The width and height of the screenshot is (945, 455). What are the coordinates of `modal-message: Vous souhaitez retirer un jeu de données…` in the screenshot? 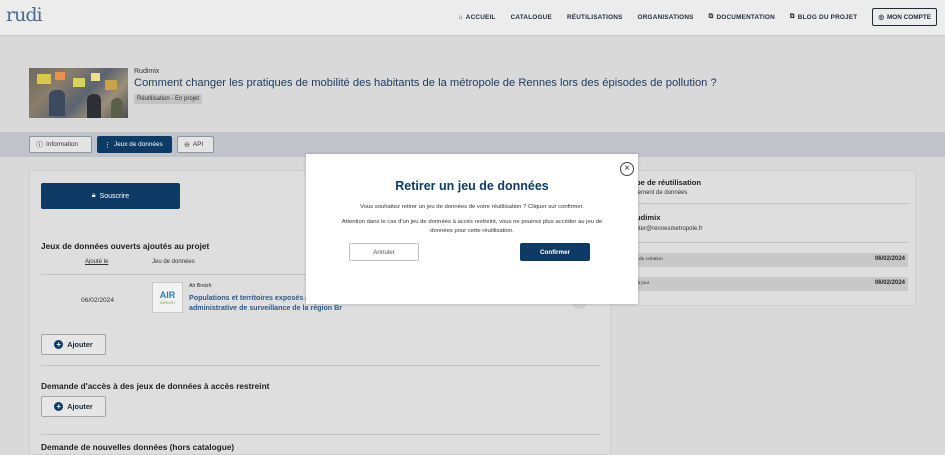 It's located at (472, 207).